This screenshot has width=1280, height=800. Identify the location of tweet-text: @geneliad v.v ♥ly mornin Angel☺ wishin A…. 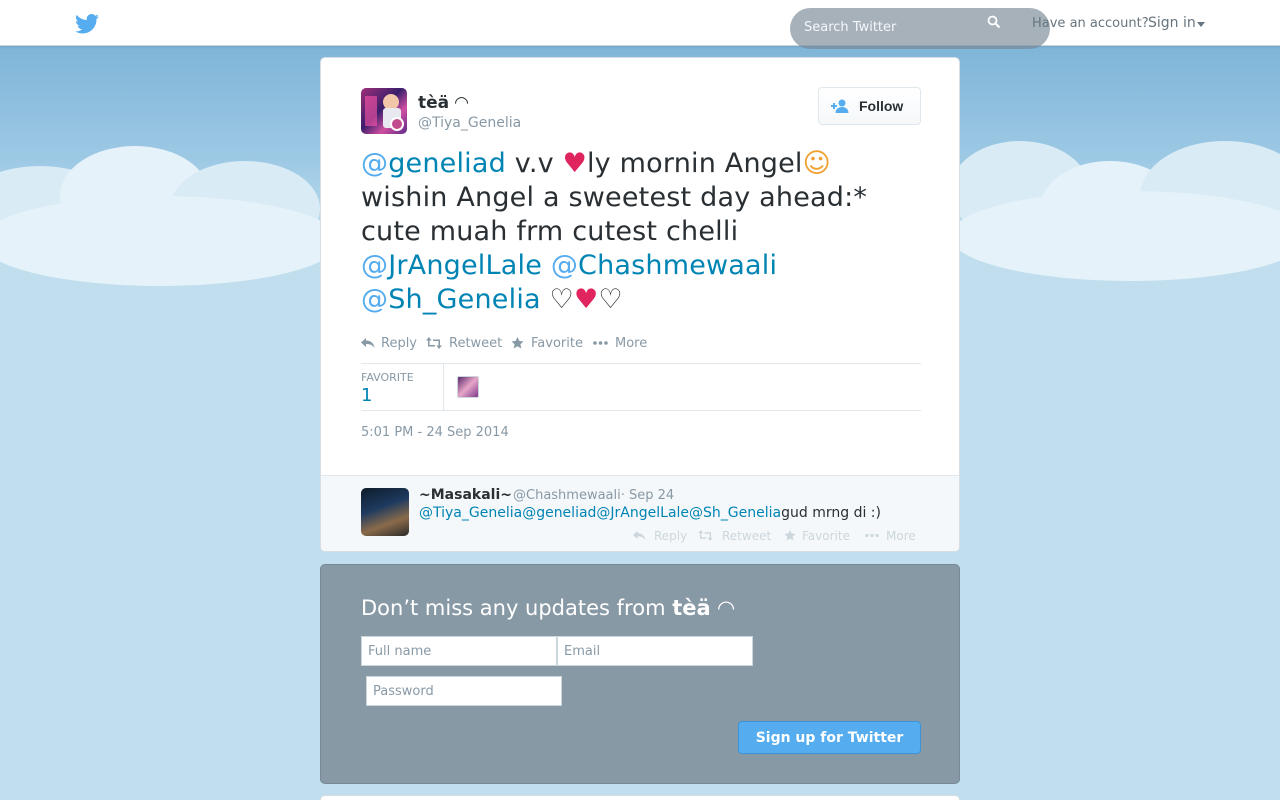
(614, 231).